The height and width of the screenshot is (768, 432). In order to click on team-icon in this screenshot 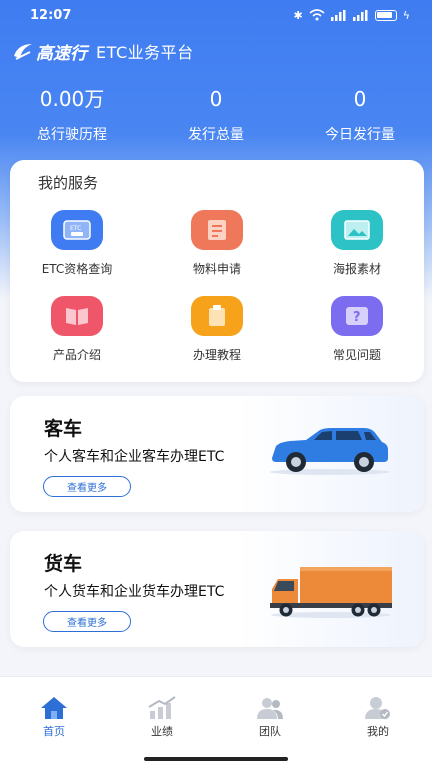, I will do `click(270, 708)`.